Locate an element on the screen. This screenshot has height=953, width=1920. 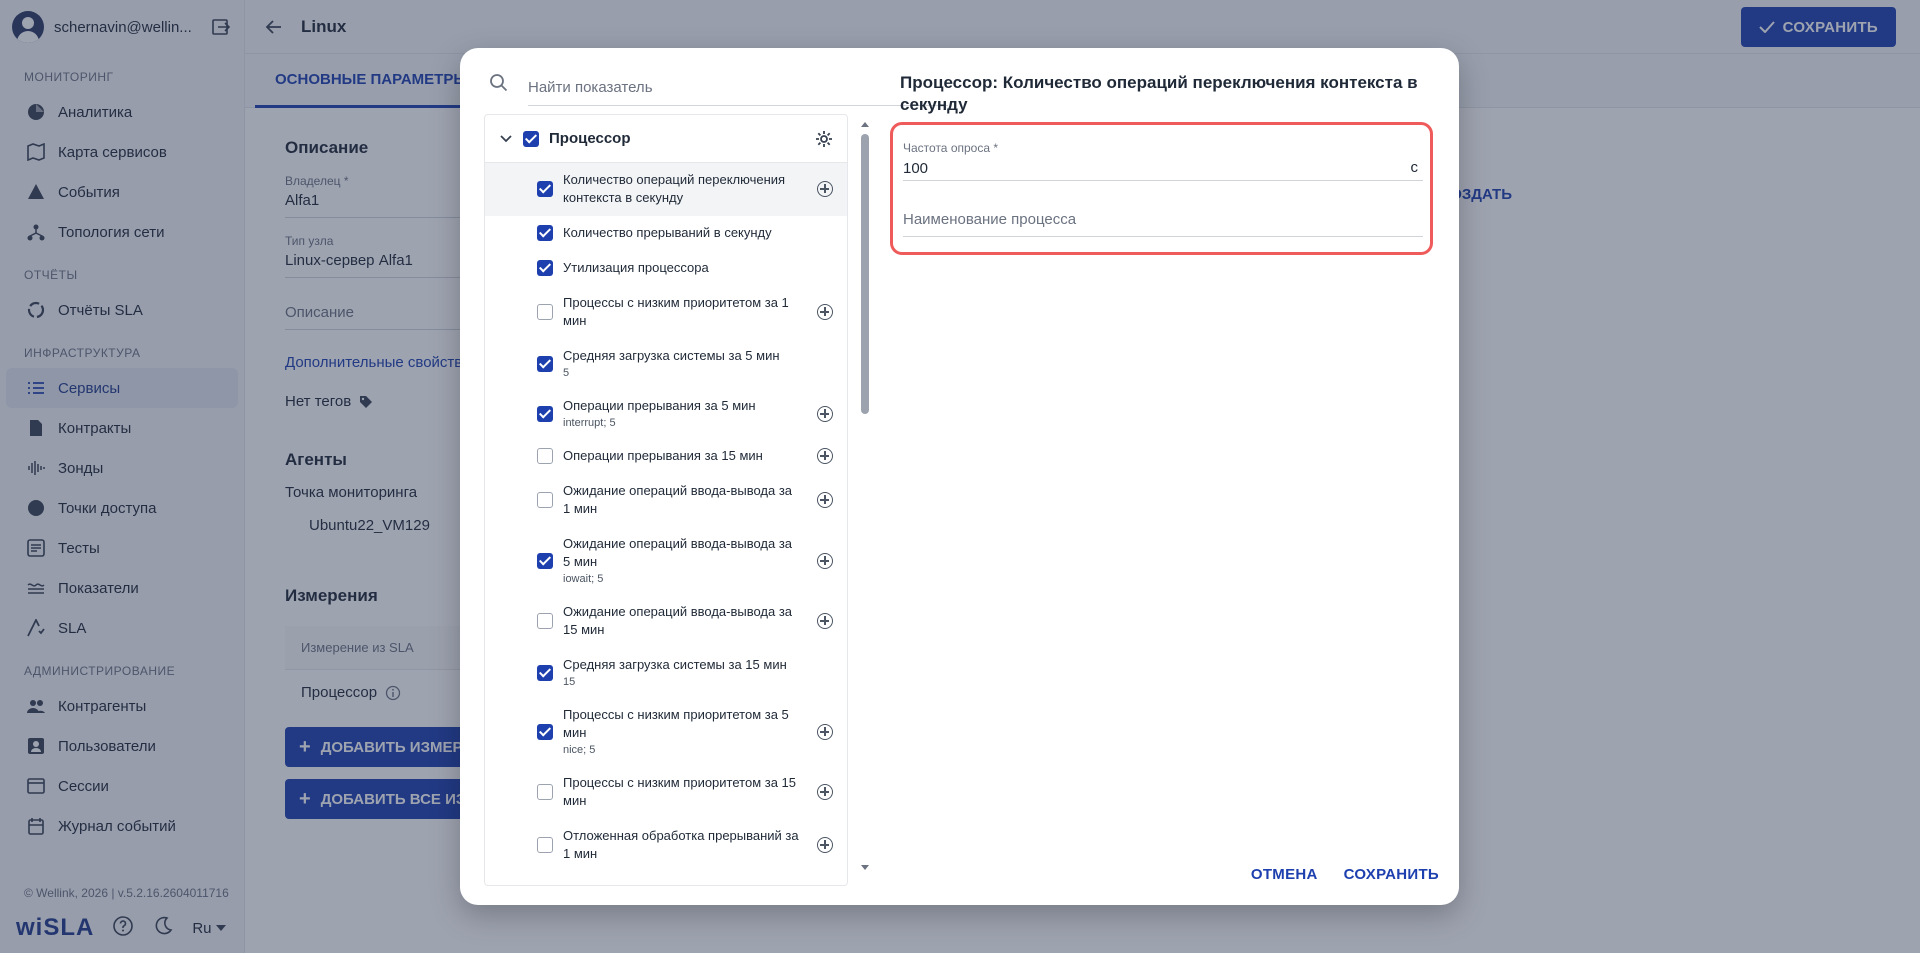
metric-sublabel: iowait; 5 is located at coordinates (583, 579).